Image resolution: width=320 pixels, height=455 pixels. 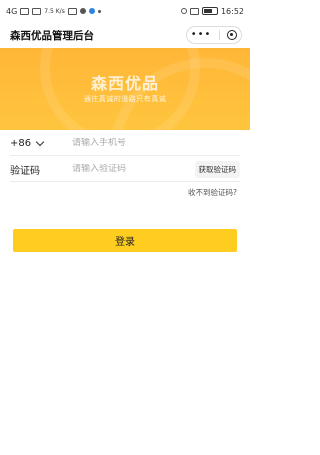 What do you see at coordinates (125, 11) in the screenshot?
I see `status-bar: 4G 7.5 K/s 16:52` at bounding box center [125, 11].